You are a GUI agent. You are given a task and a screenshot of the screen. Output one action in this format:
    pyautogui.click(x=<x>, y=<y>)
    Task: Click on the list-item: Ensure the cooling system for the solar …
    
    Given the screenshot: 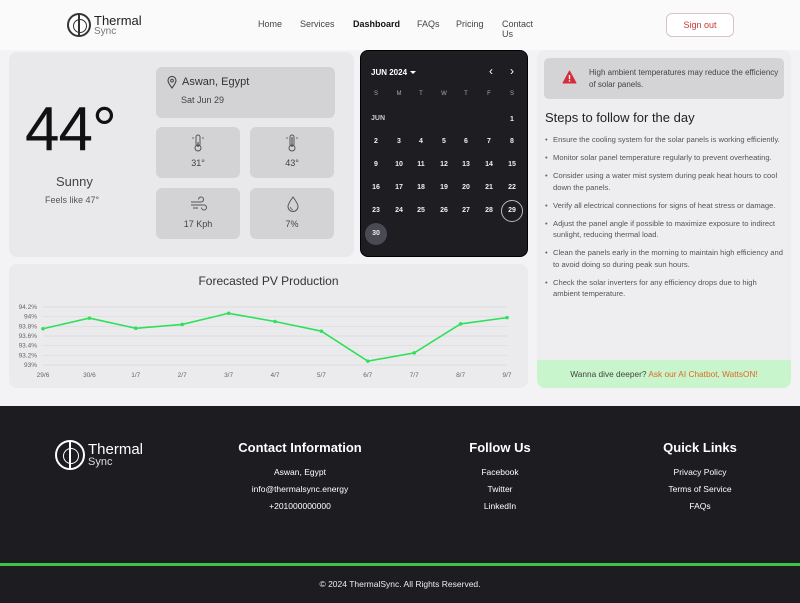 What is the action you would take?
    pyautogui.click(x=665, y=140)
    